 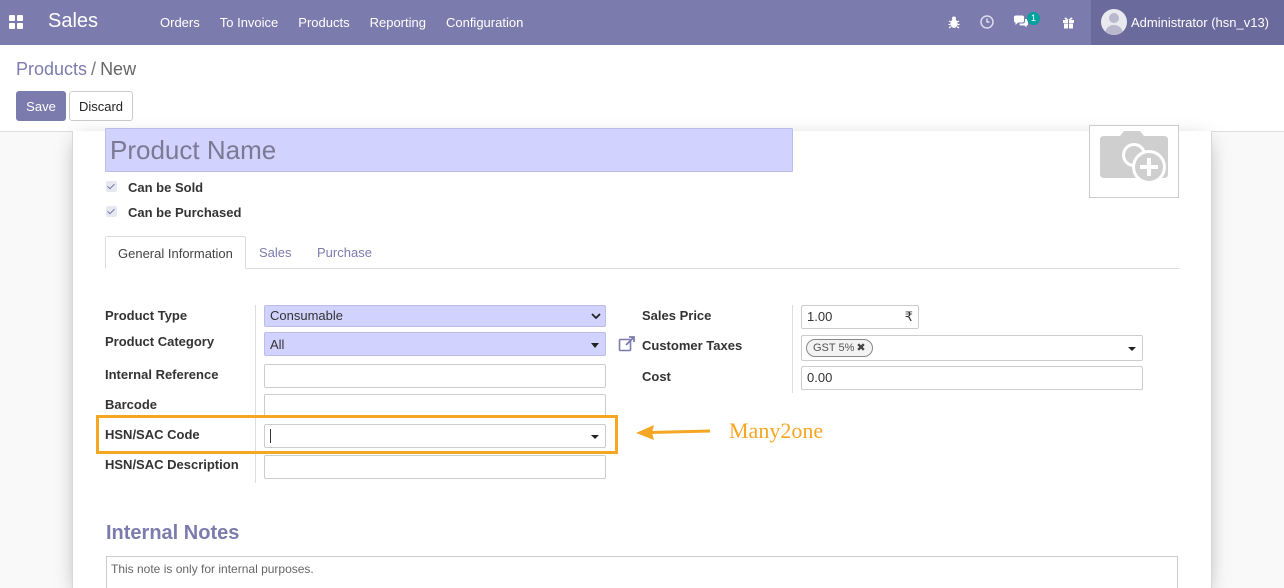 I want to click on product-image-field, so click(x=1134, y=161).